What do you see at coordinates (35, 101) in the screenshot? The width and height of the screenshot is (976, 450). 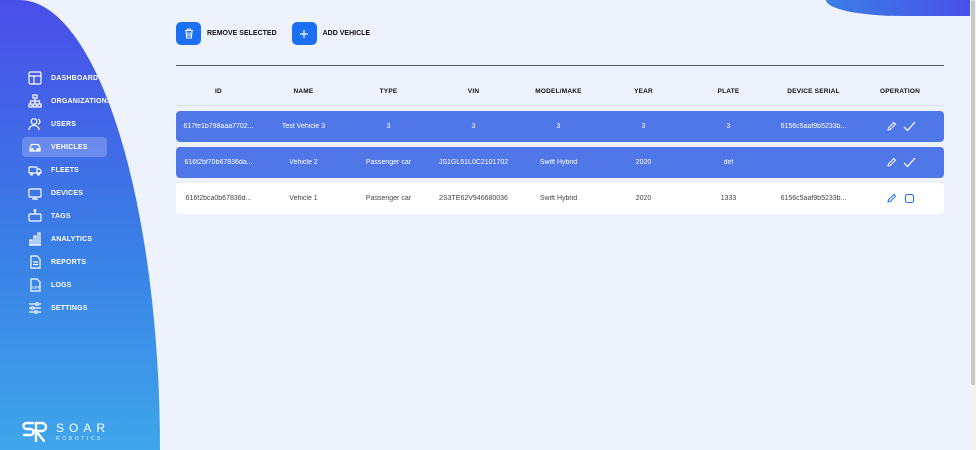 I see `organizations-icon` at bounding box center [35, 101].